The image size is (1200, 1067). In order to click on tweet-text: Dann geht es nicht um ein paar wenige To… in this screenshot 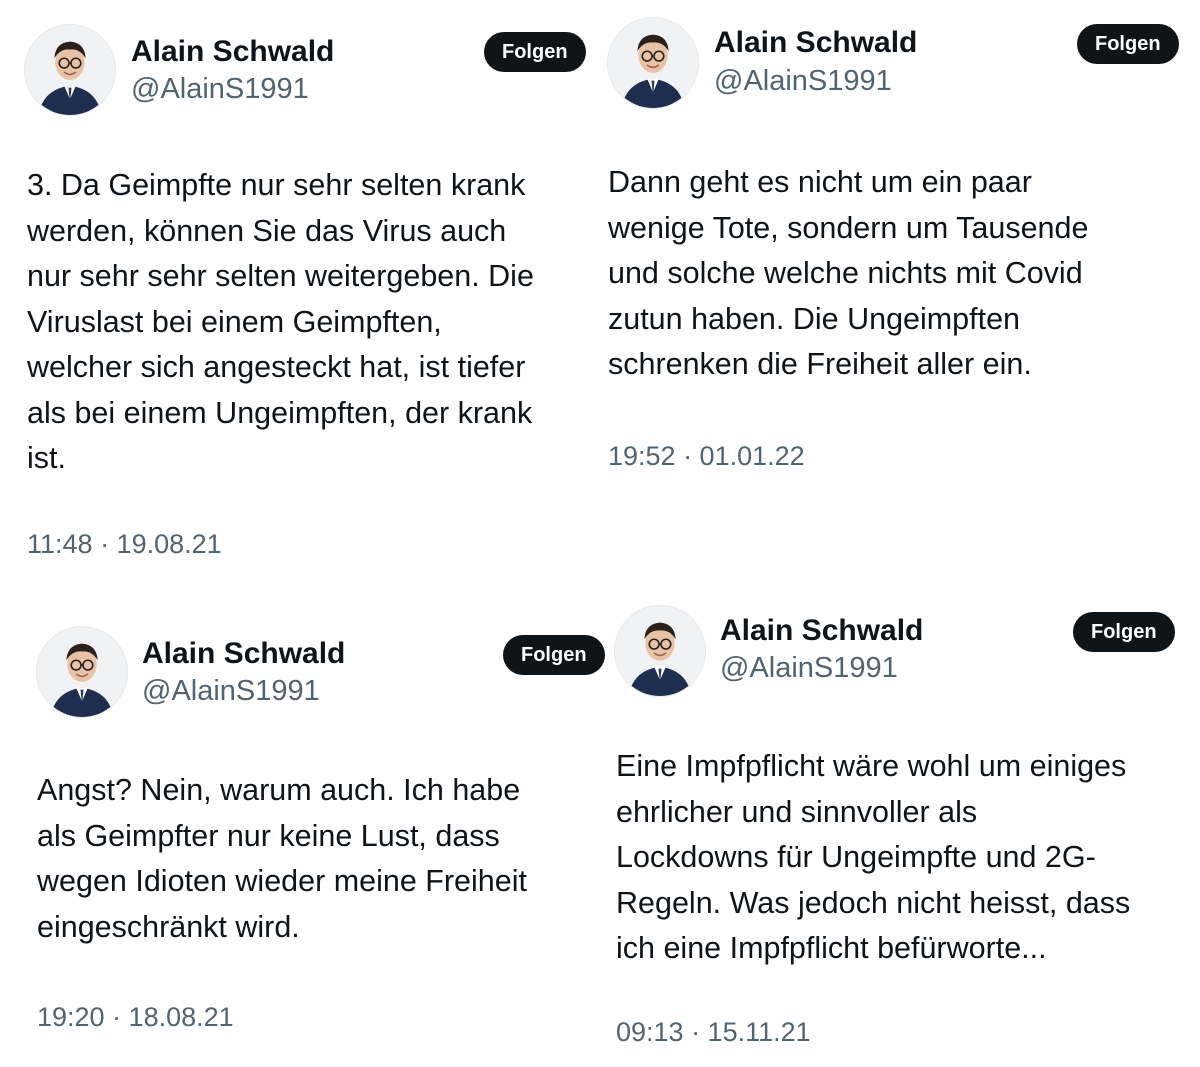, I will do `click(848, 274)`.